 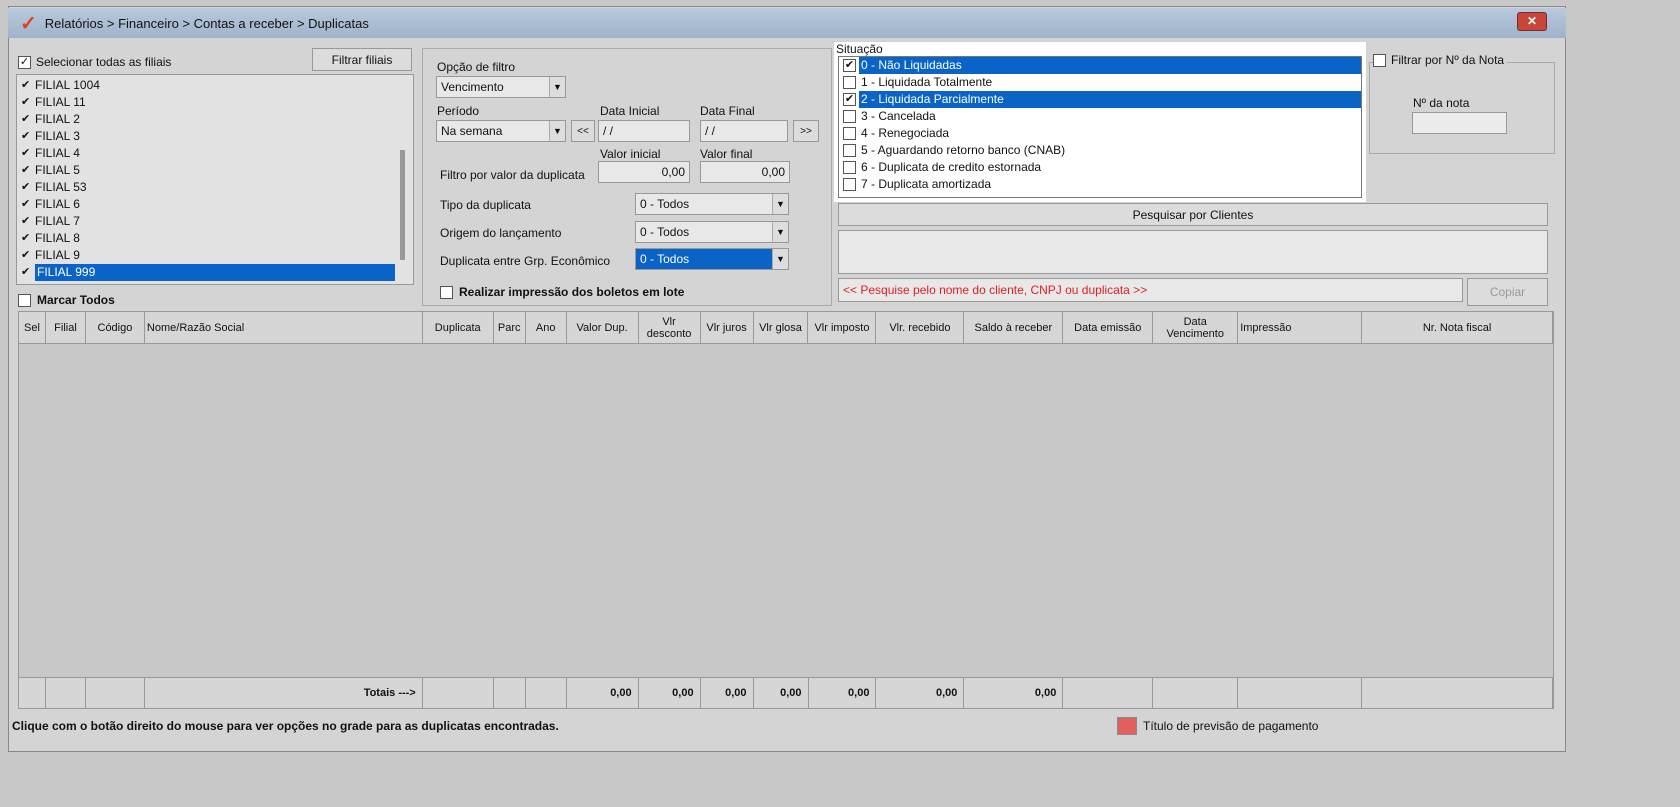 I want to click on filial-item: ✔ FILIAL 999, so click(x=206, y=272).